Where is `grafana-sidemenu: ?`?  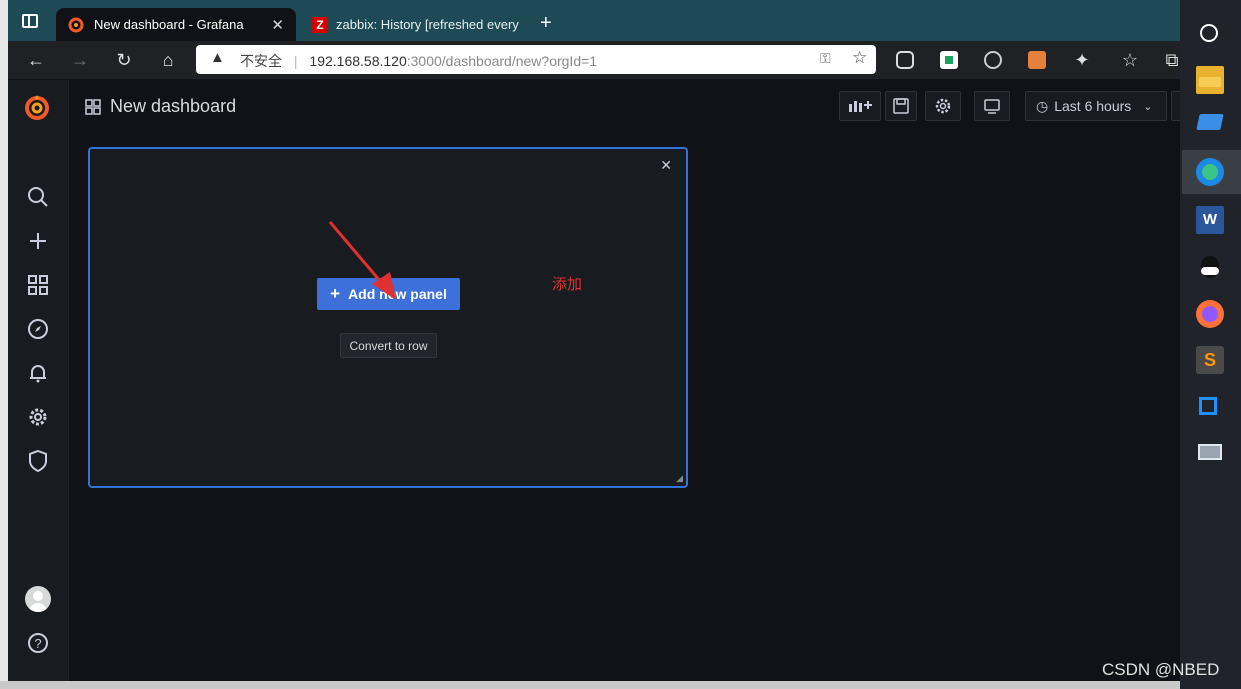
grafana-sidemenu: ? is located at coordinates (38, 380).